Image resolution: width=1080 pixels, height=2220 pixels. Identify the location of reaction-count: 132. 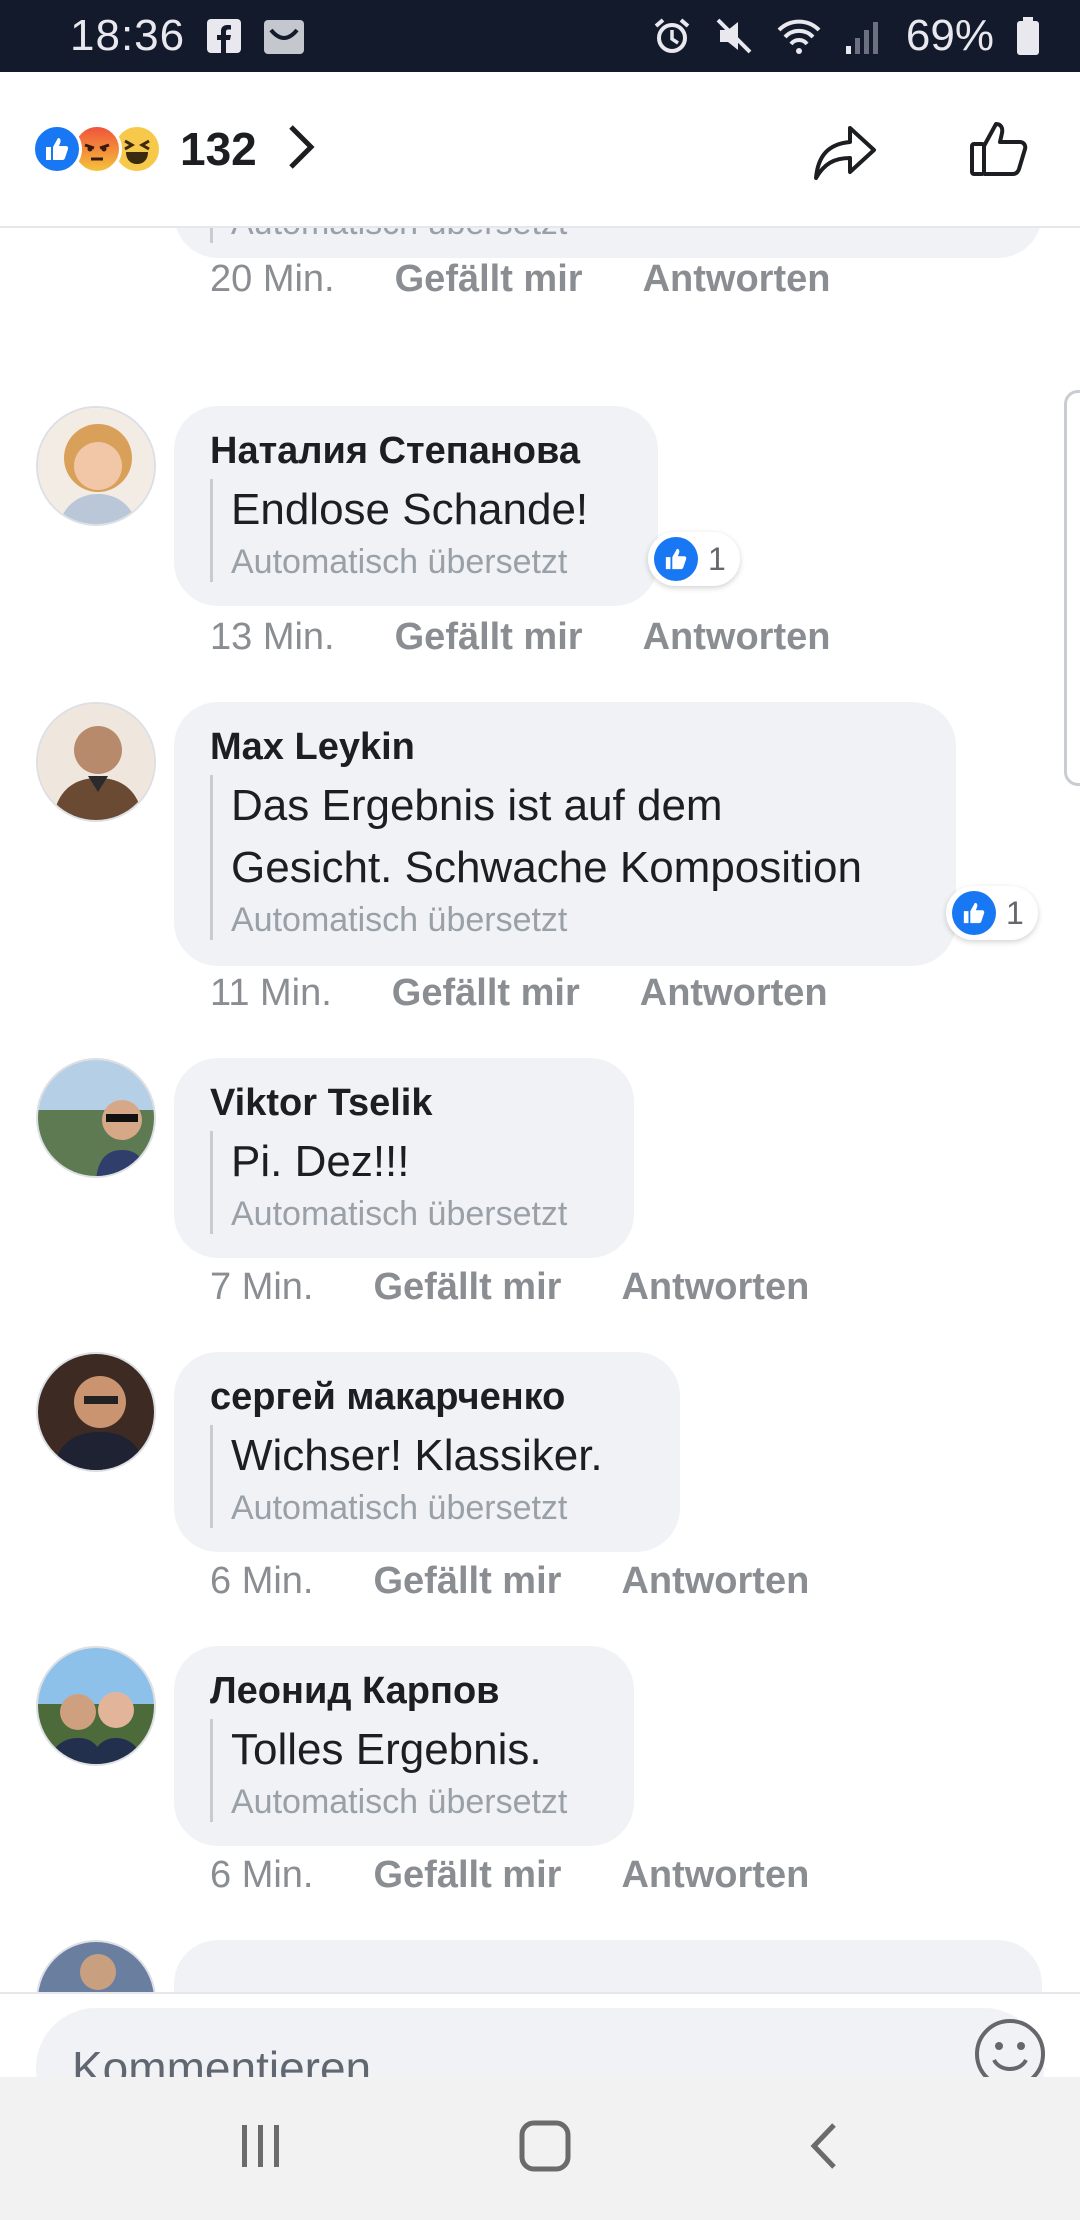
(218, 149).